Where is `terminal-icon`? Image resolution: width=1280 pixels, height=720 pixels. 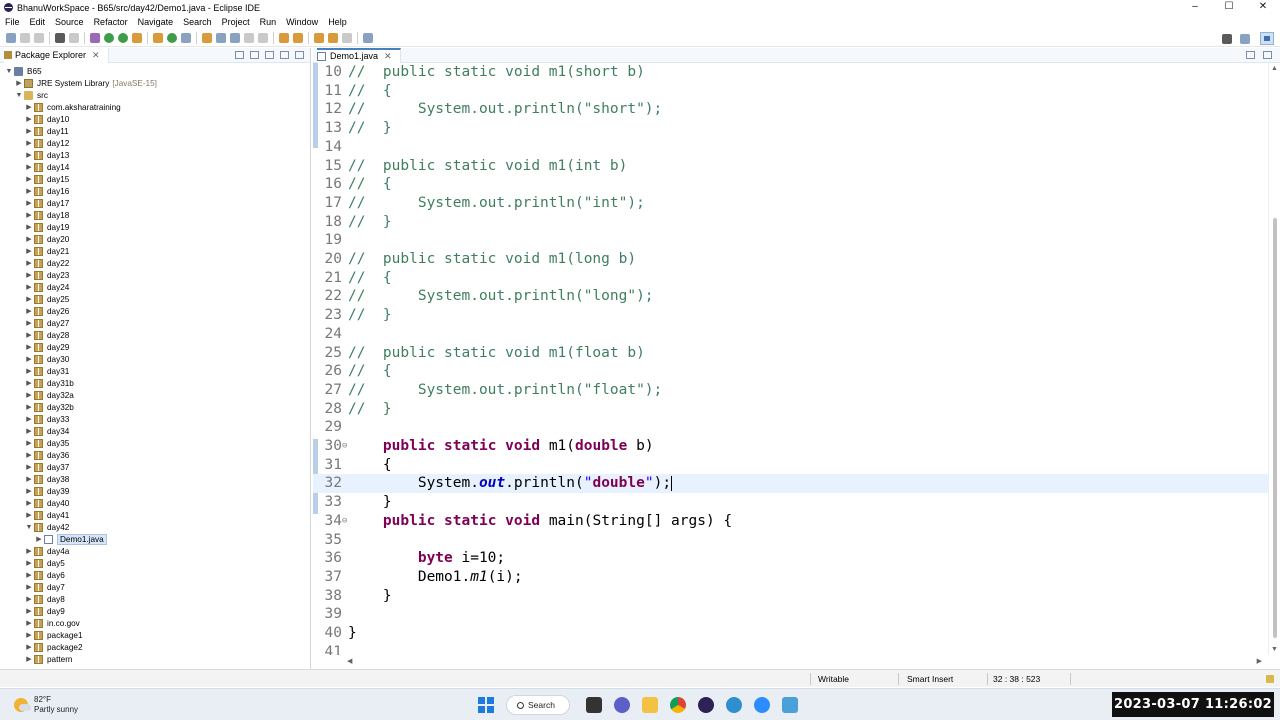 terminal-icon is located at coordinates (60, 37).